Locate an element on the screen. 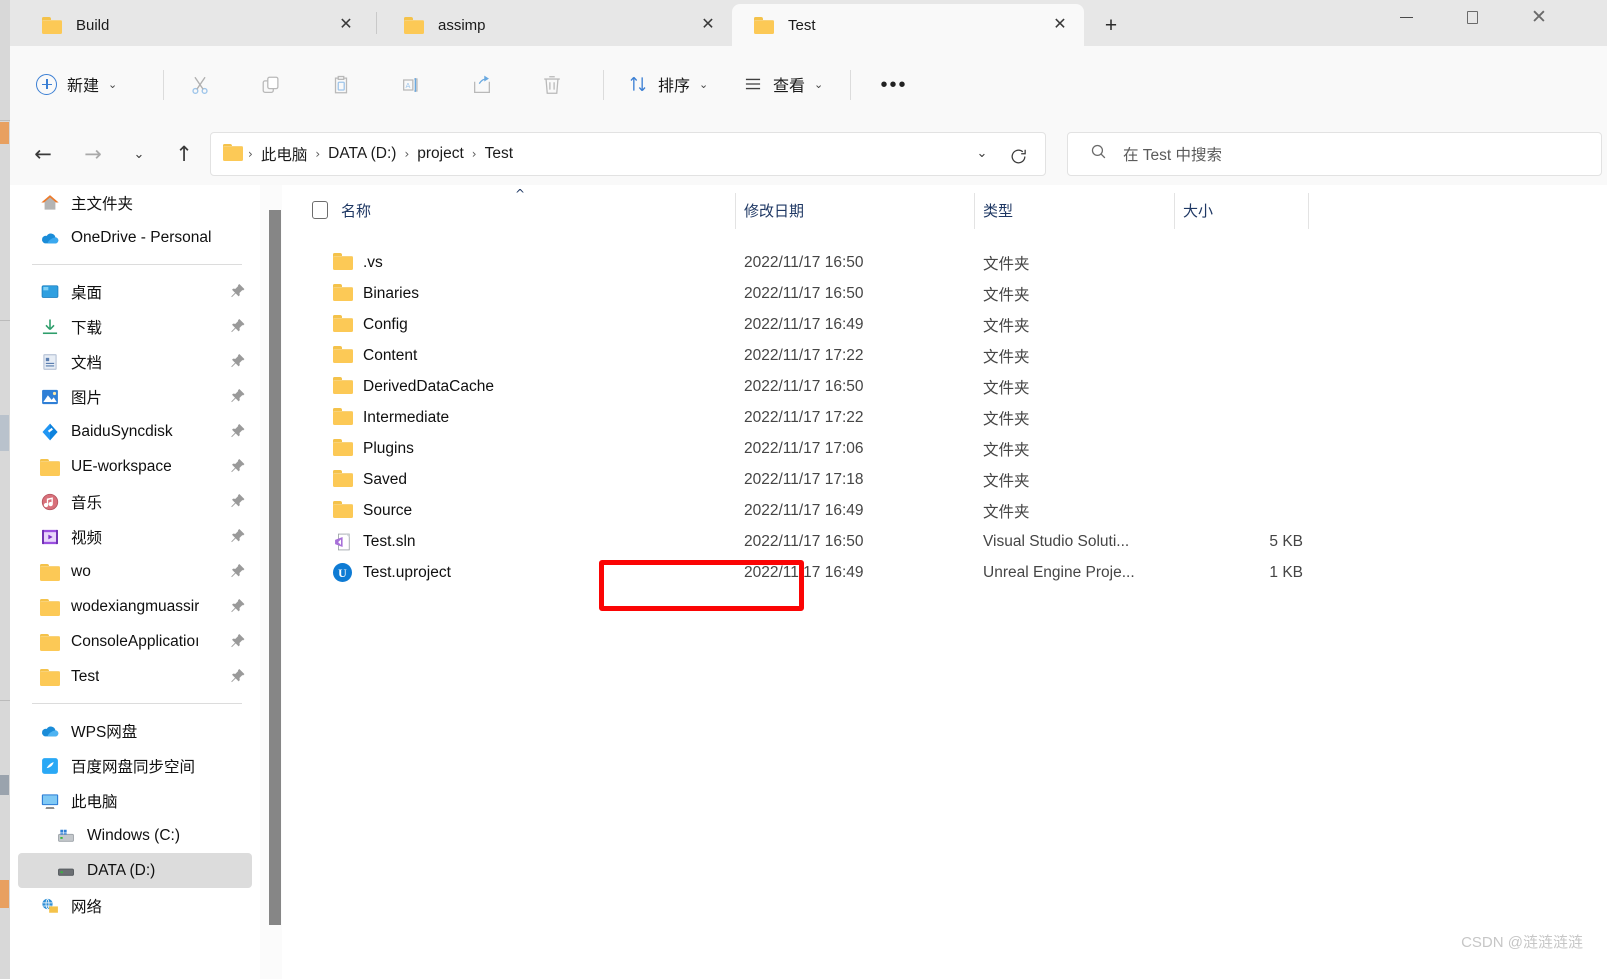 The height and width of the screenshot is (979, 1607). delete-icon is located at coordinates (552, 85).